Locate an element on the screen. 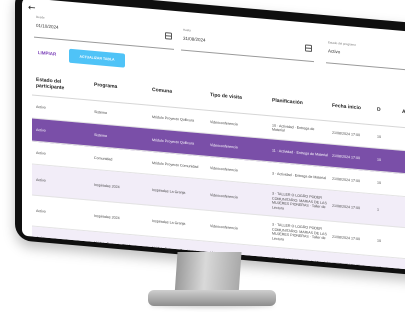 This screenshot has height=312, width=405. start-date-label: Desde is located at coordinates (40, 17).